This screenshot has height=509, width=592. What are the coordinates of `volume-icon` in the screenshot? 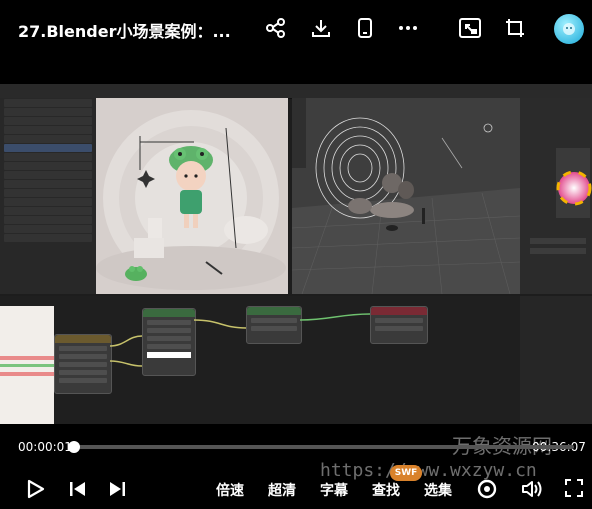 It's located at (532, 491).